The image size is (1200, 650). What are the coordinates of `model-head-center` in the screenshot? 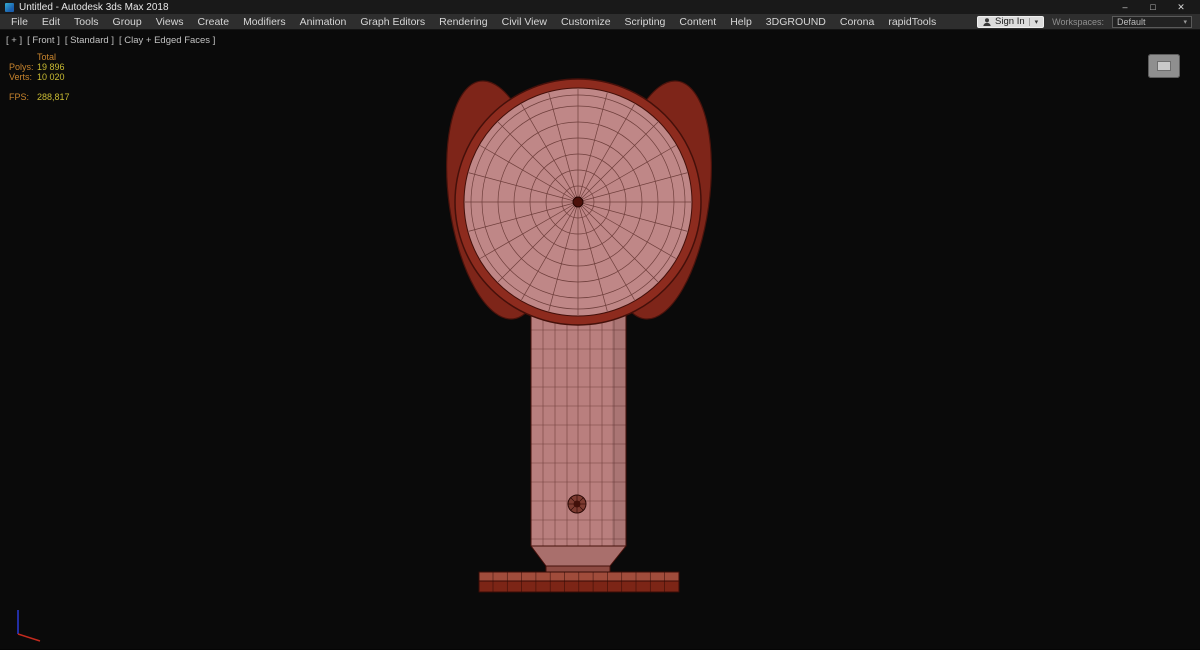 It's located at (578, 202).